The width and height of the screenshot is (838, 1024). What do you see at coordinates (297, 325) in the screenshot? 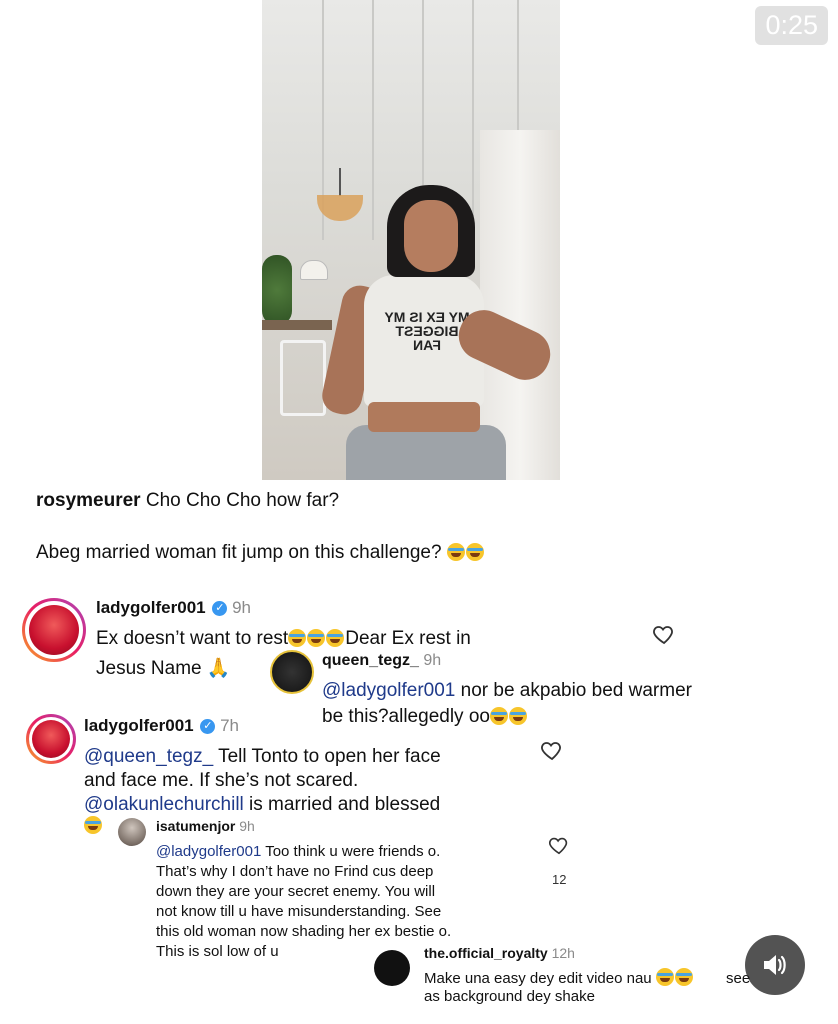
I see `dining-table` at bounding box center [297, 325].